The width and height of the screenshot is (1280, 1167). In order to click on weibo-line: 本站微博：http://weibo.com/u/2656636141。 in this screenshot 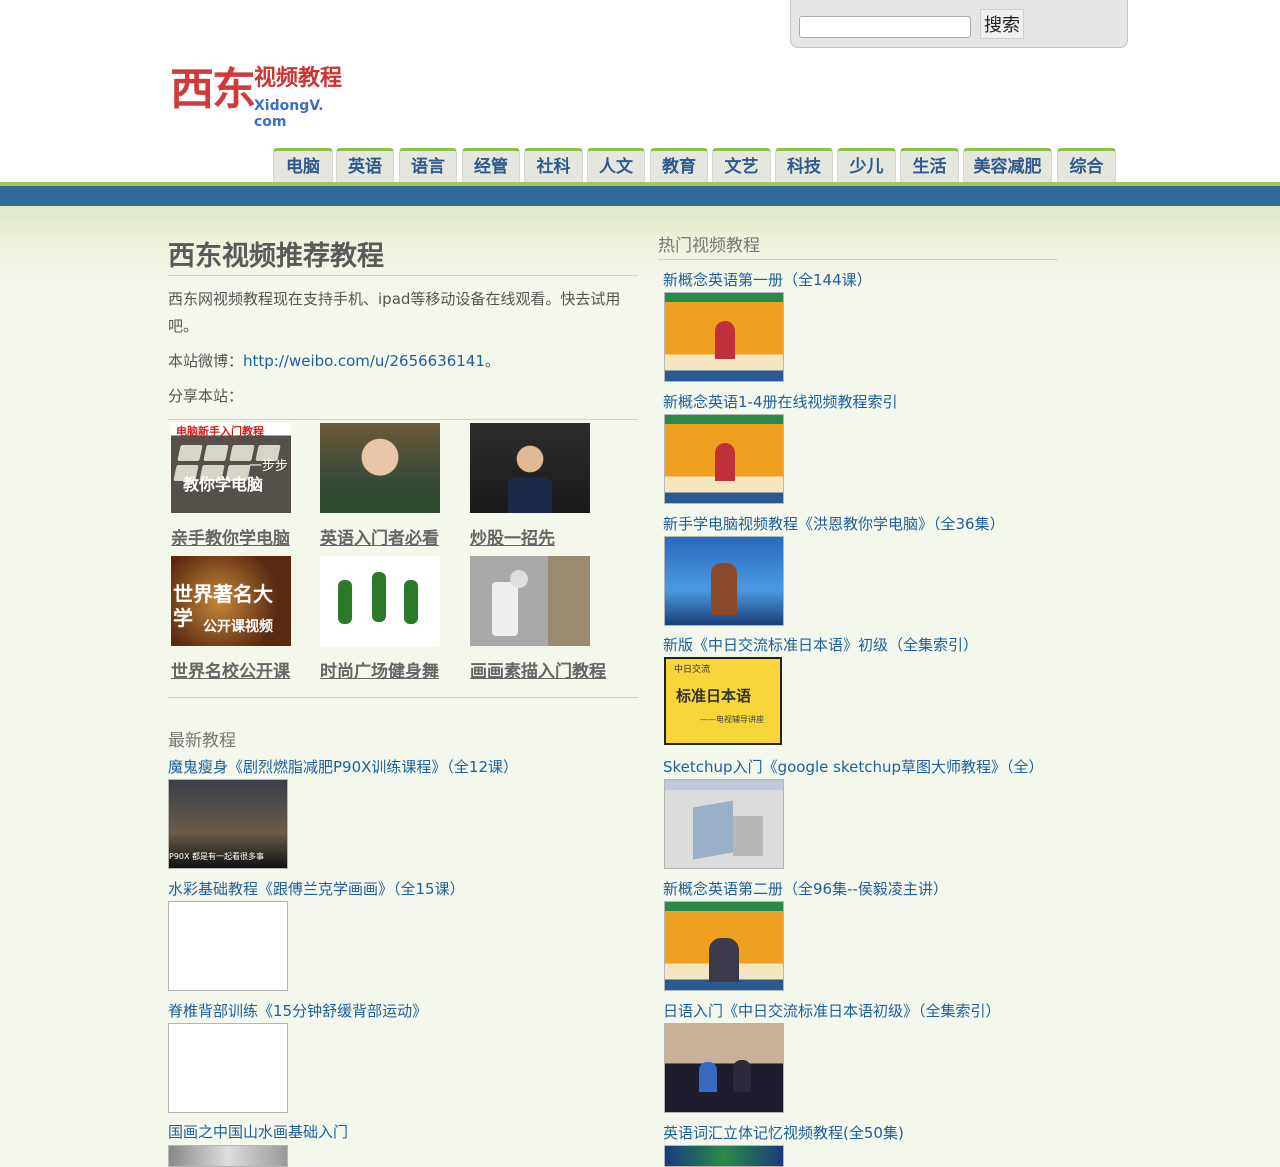, I will do `click(334, 361)`.